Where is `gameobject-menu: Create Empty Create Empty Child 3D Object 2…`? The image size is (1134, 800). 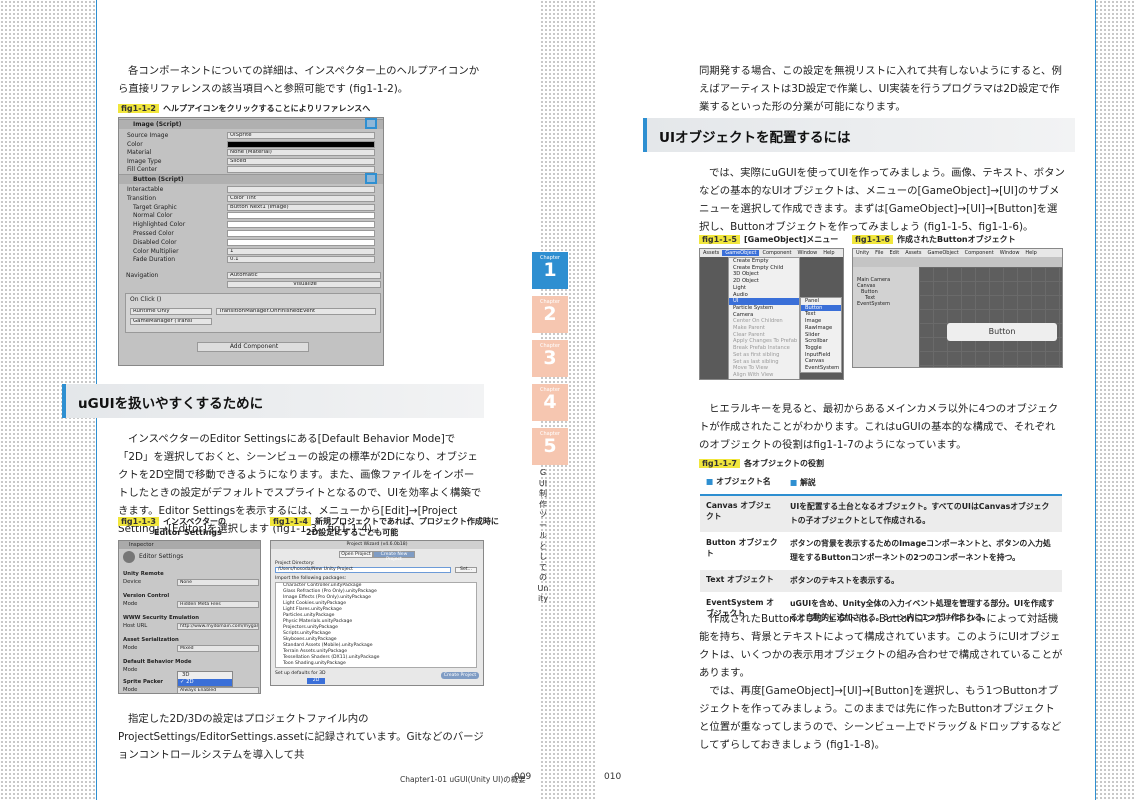
gameobject-menu: Create Empty Create Empty Child 3D Object 2… is located at coordinates (764, 318).